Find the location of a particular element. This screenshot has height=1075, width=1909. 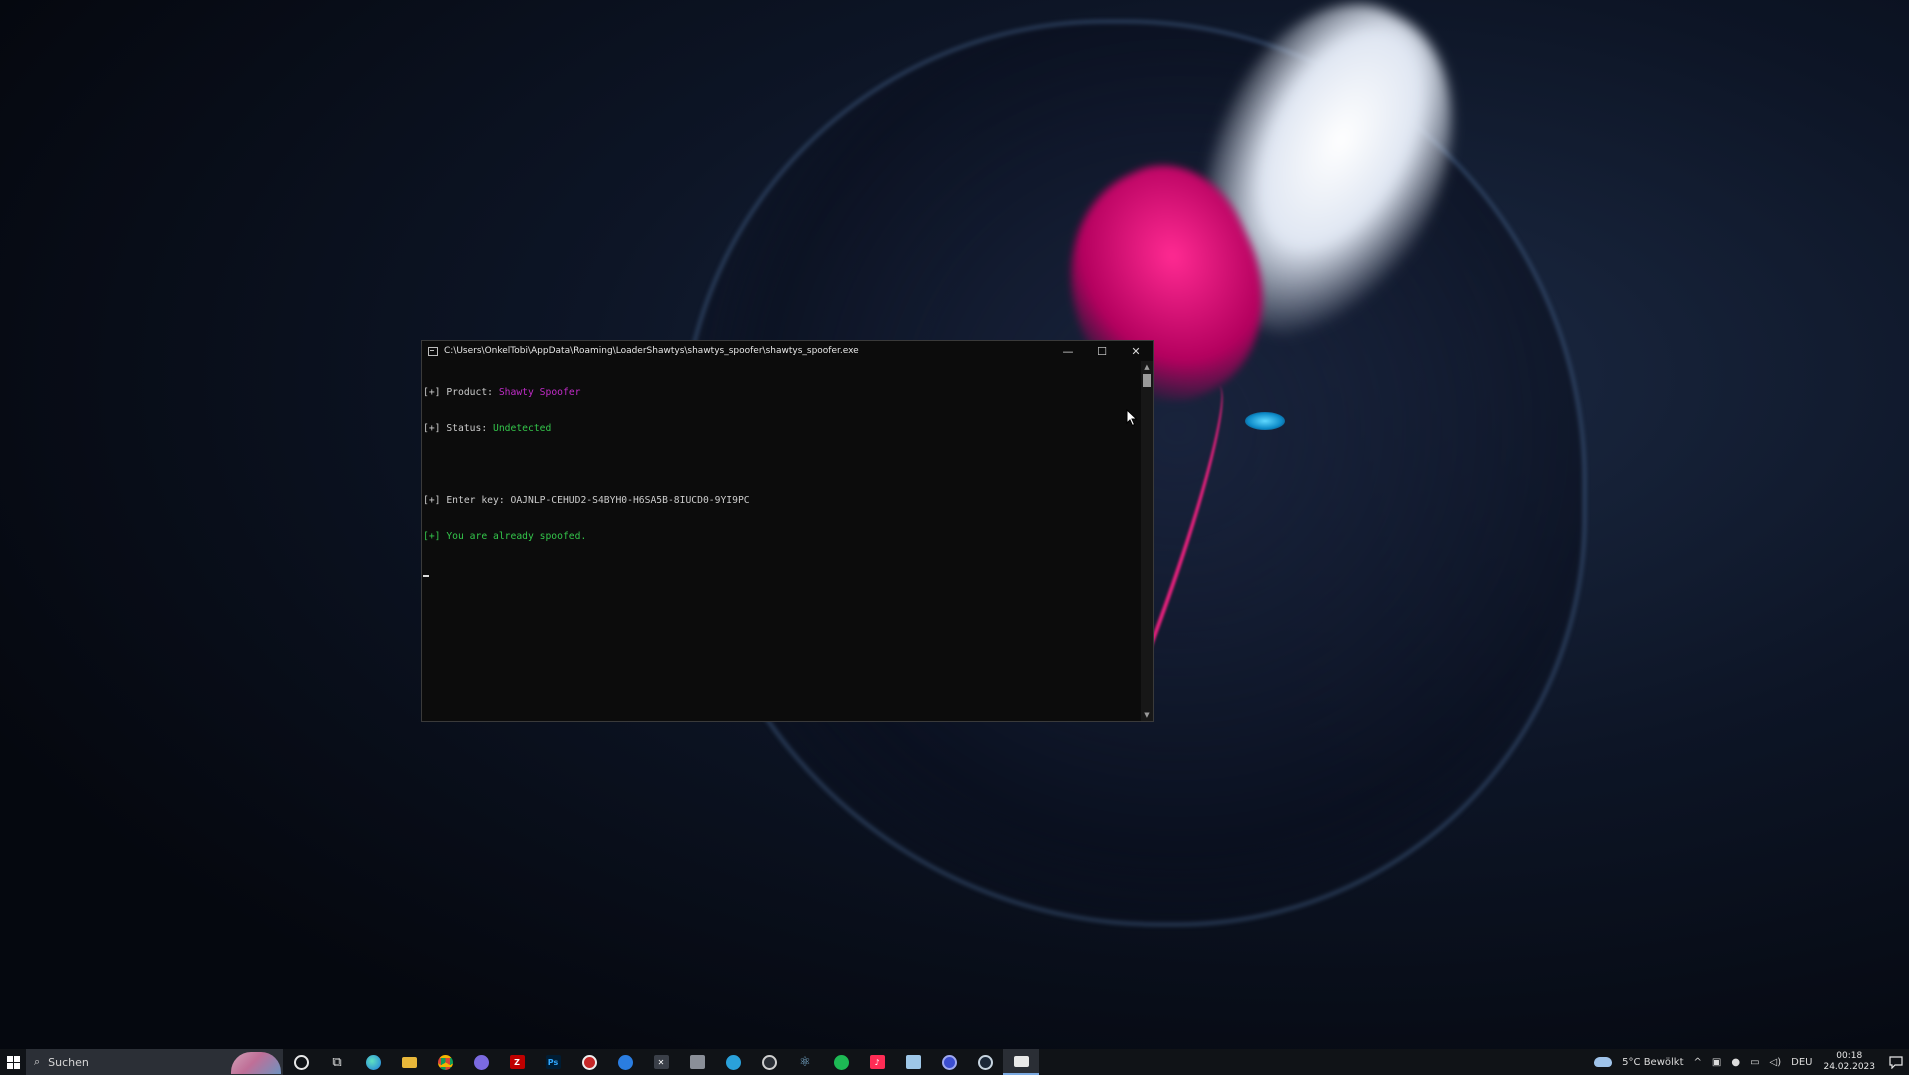

camera-icon: ▣ is located at coordinates (1716, 1062).